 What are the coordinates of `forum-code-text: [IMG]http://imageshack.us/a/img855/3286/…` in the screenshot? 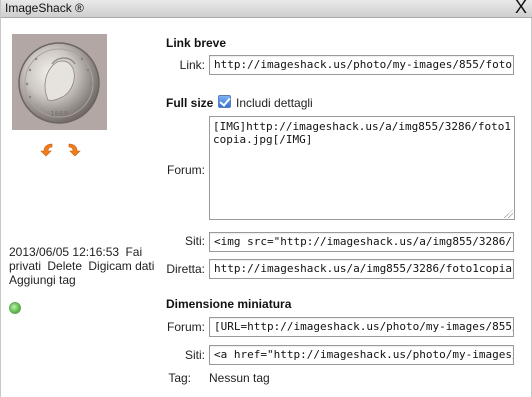 It's located at (362, 133).